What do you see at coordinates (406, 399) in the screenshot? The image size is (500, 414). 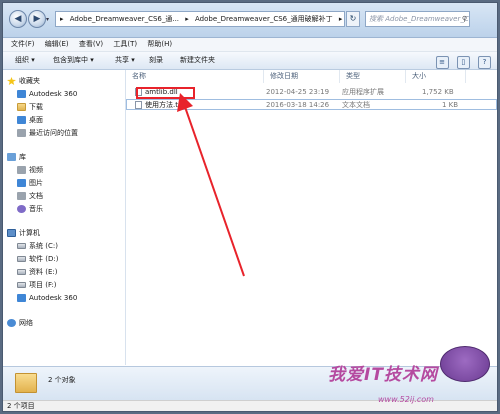 I see `watermark-url: www.52ij.com` at bounding box center [406, 399].